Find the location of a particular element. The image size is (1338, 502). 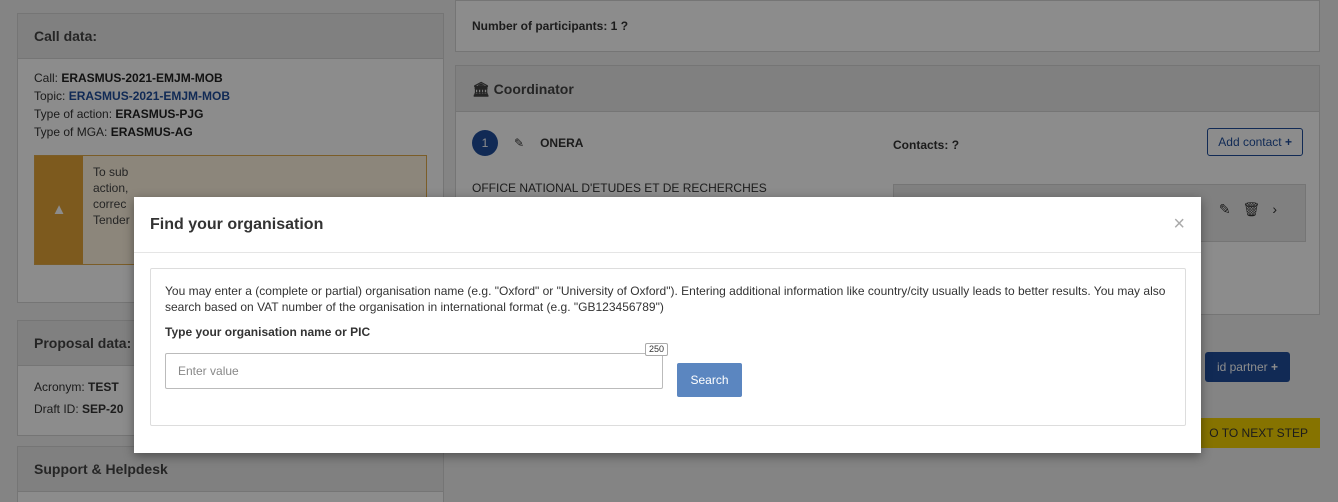

char-counter: 250 is located at coordinates (656, 349).